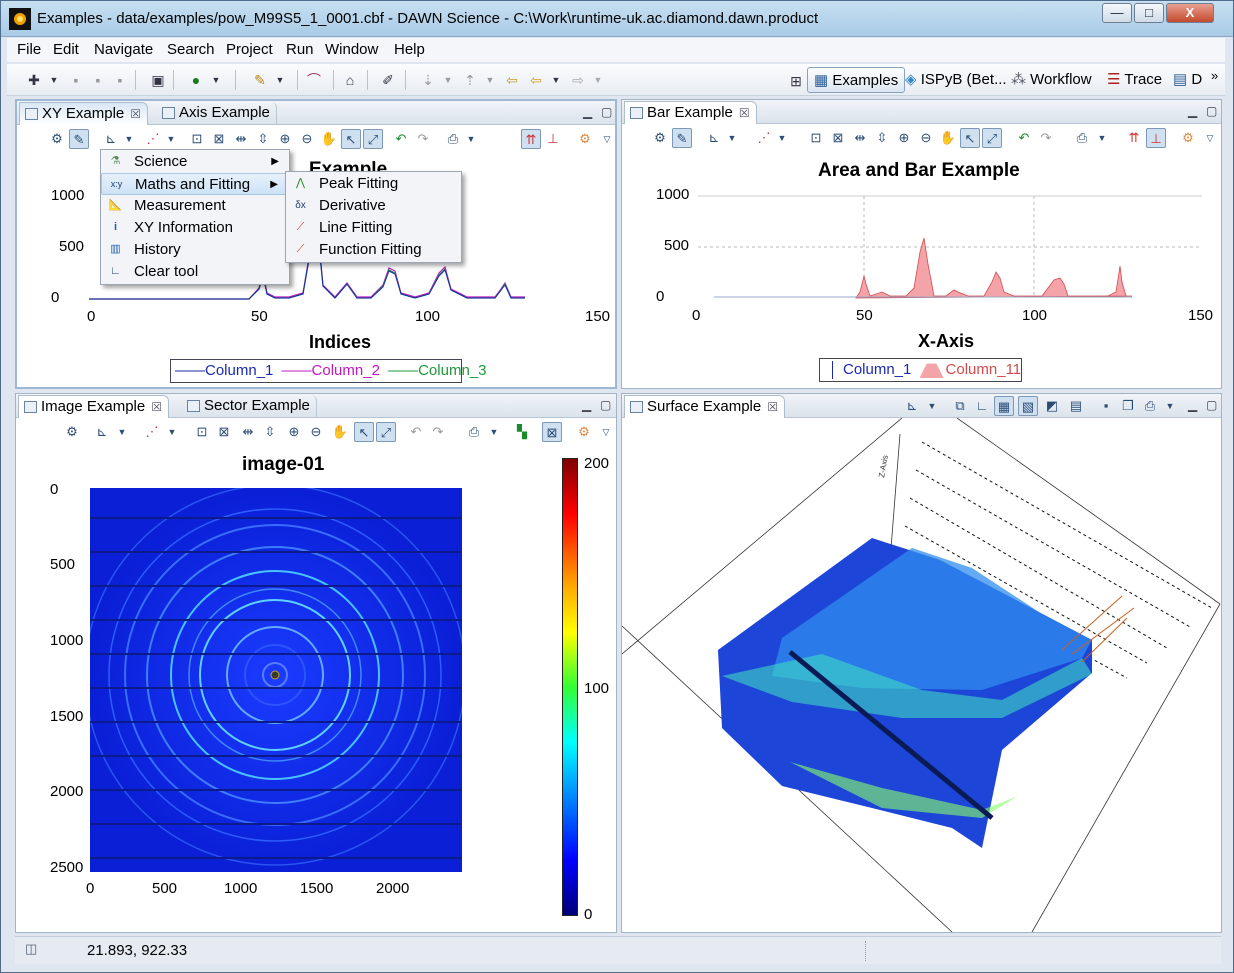  Describe the element at coordinates (428, 80) in the screenshot. I see `next-annotation-icon: ⇣` at that location.